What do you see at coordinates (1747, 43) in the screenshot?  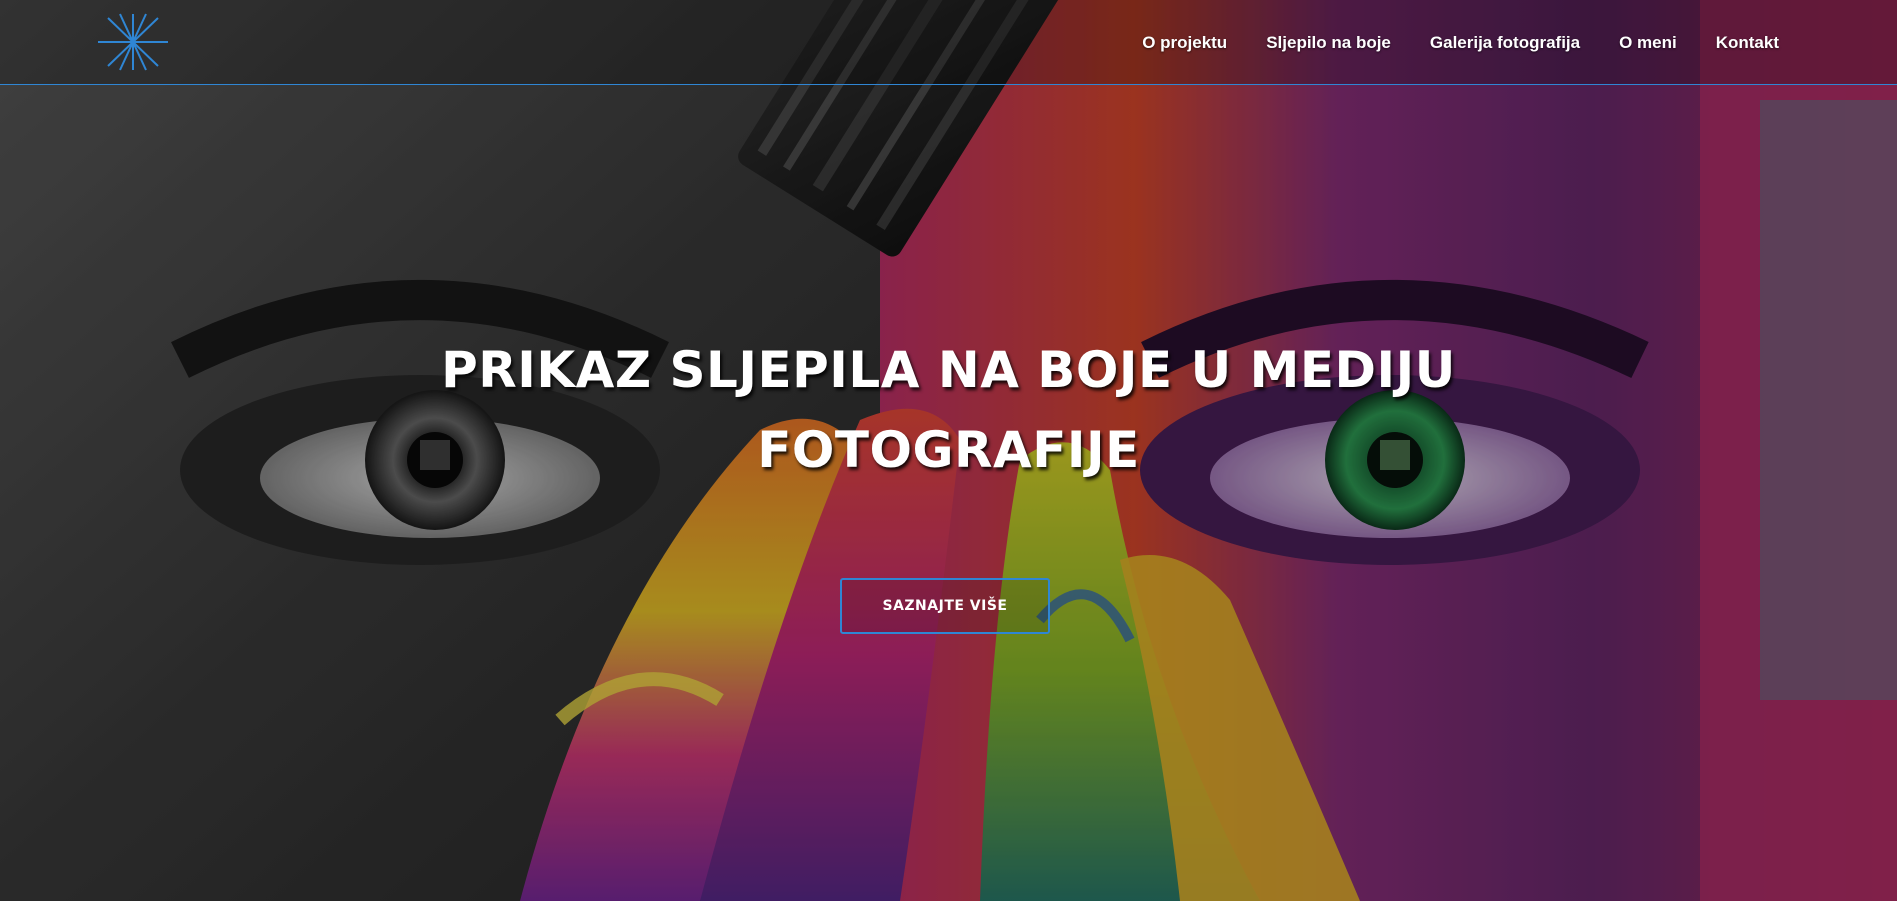 I see `nav-item-kontakt: Kontakt` at bounding box center [1747, 43].